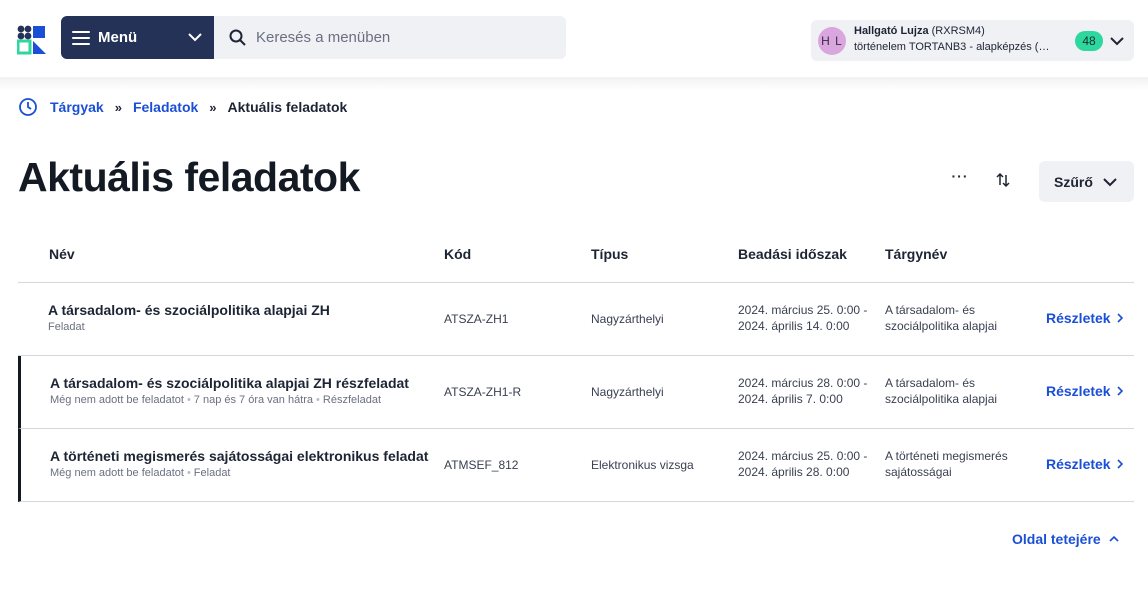  I want to click on table-header: Név Kód Típus Beadási időszak Tárgynév, so click(576, 255).